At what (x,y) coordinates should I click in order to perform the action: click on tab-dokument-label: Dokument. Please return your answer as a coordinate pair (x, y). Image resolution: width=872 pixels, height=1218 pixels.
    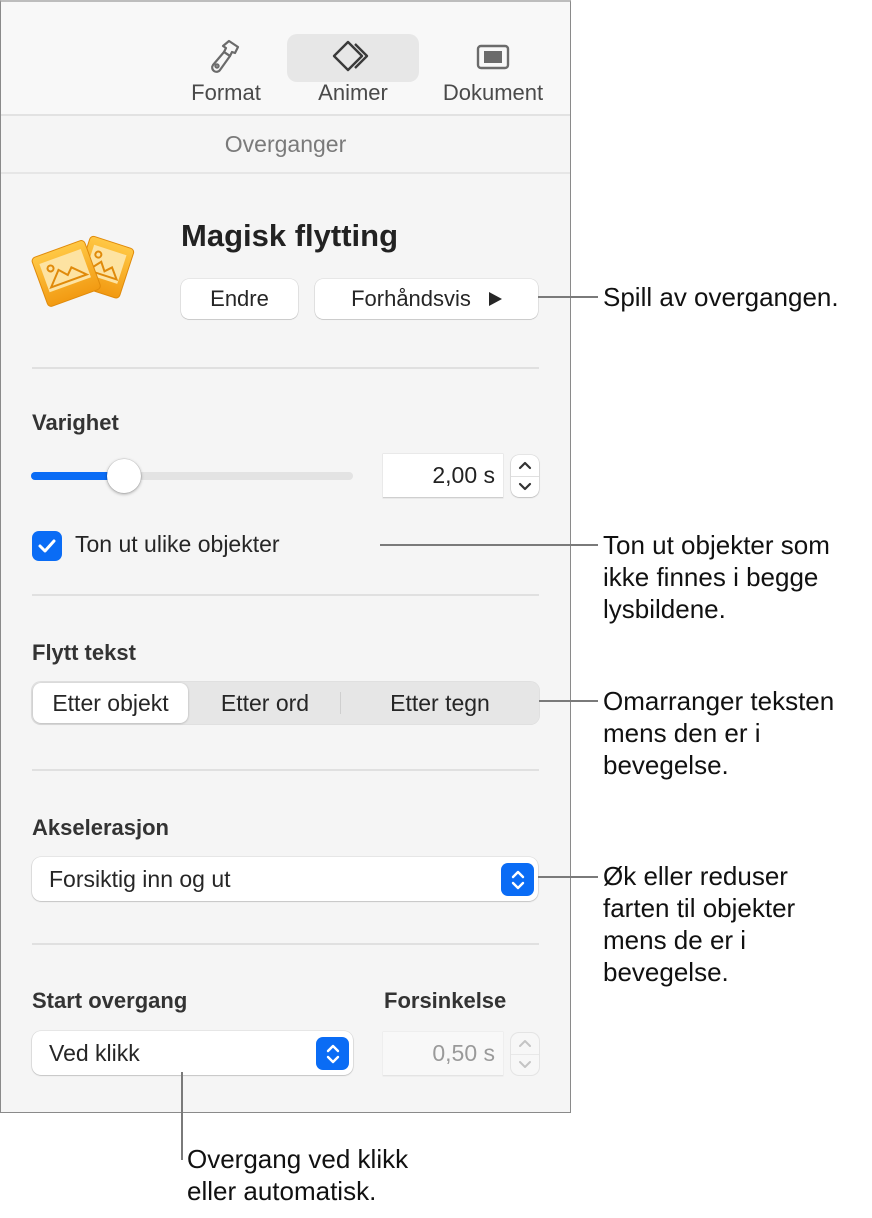
    Looking at the image, I should click on (493, 92).